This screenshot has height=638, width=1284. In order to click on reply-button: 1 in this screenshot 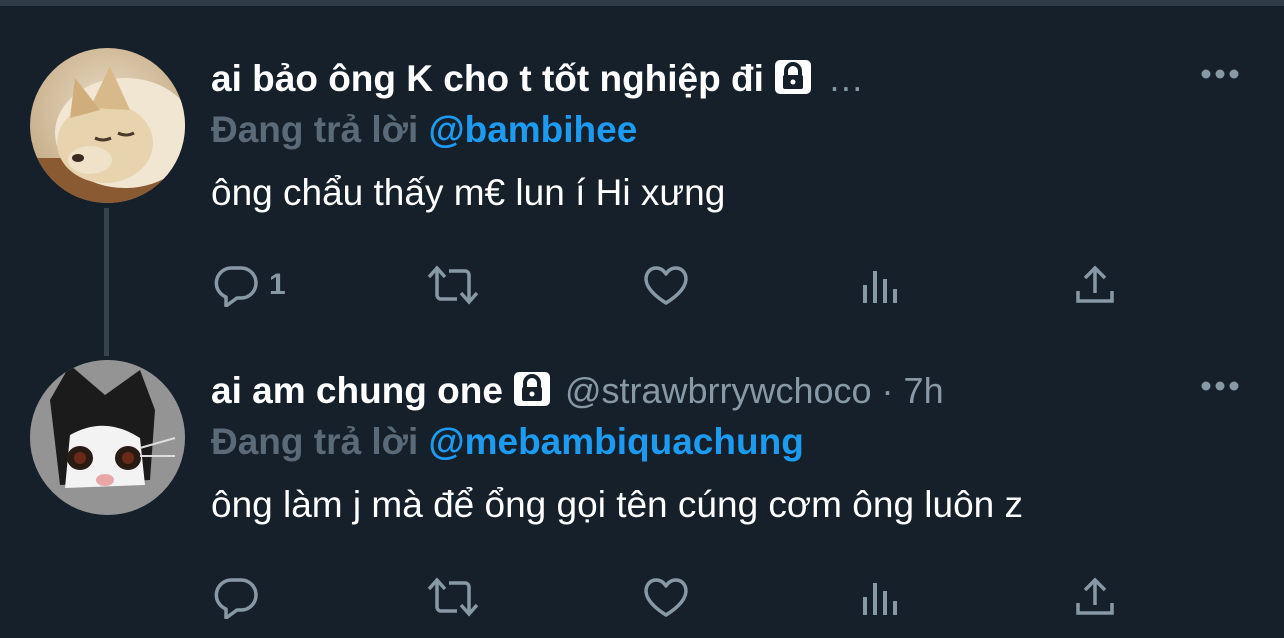, I will do `click(249, 285)`.